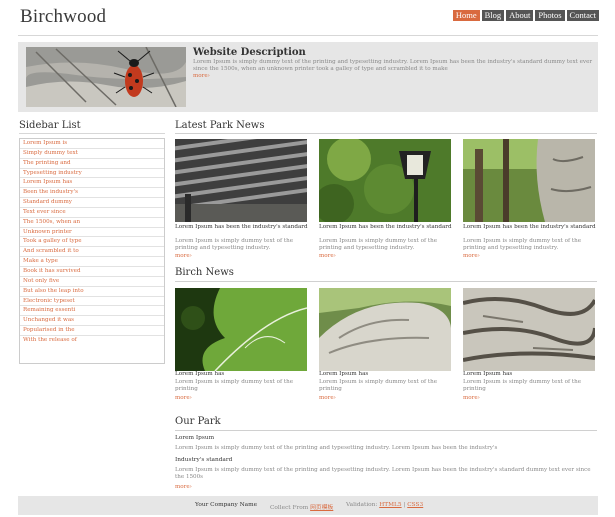  What do you see at coordinates (220, 125) in the screenshot?
I see `latest-news-title: Latest Park News` at bounding box center [220, 125].